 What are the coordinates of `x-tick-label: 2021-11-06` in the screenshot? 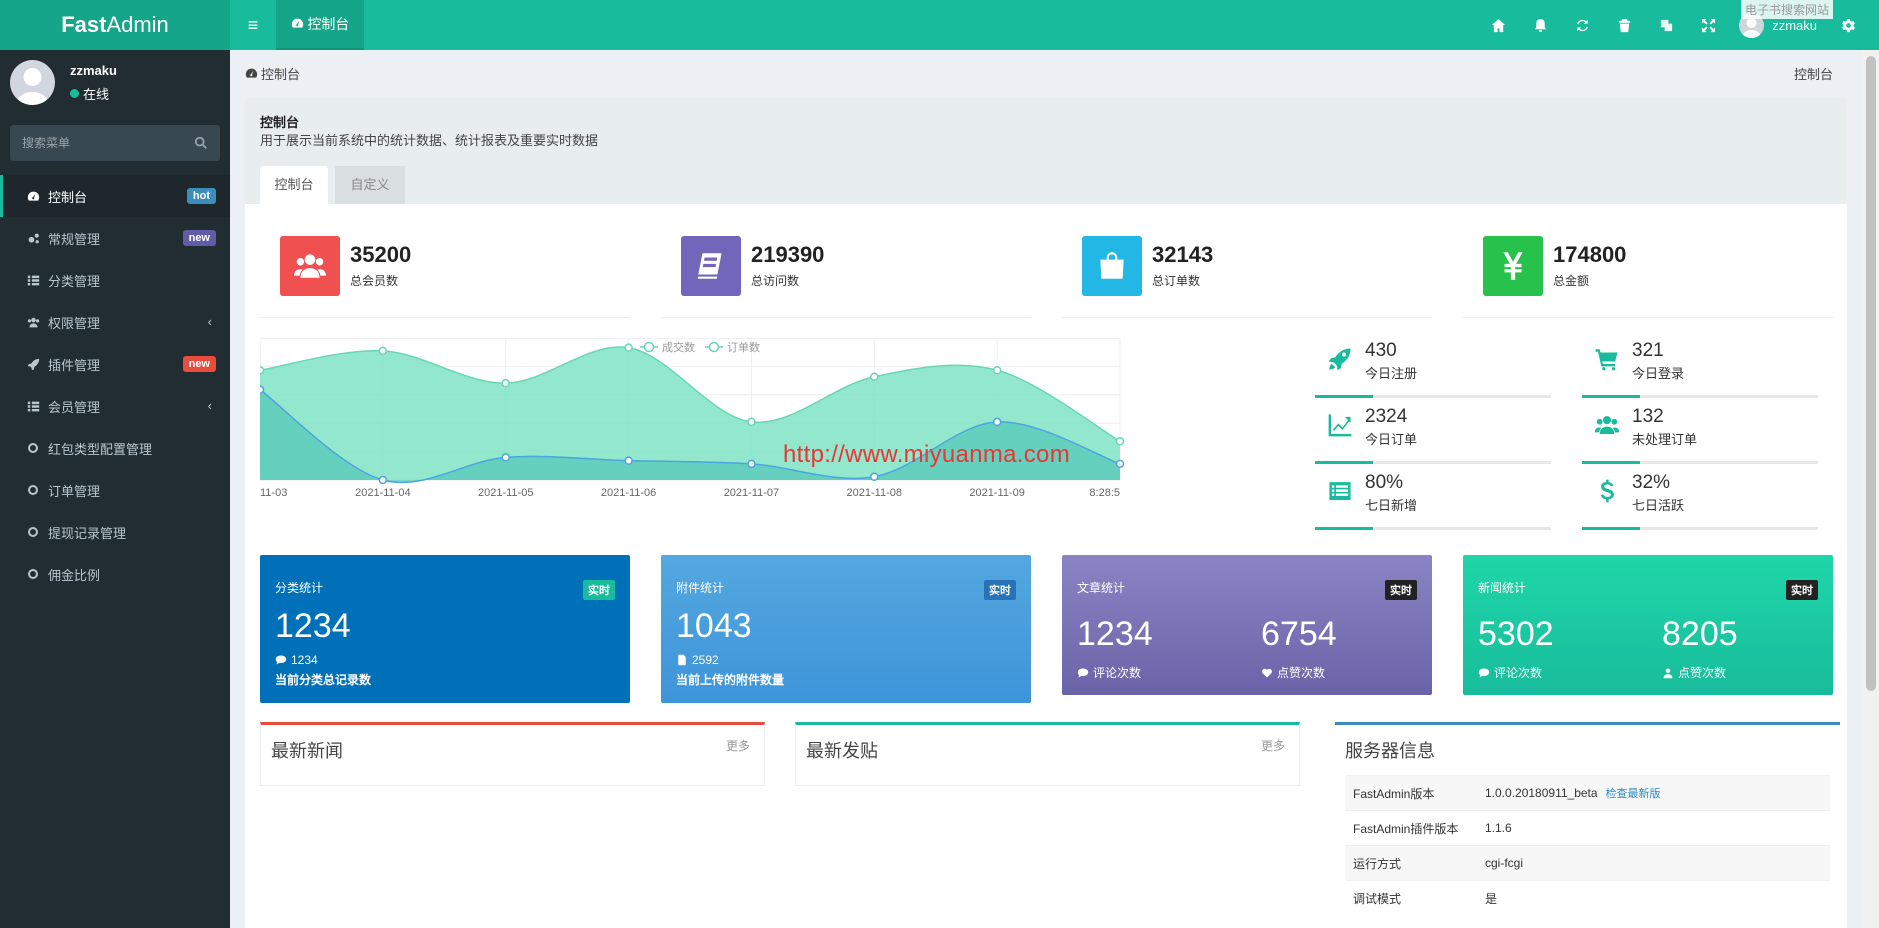 It's located at (628, 493).